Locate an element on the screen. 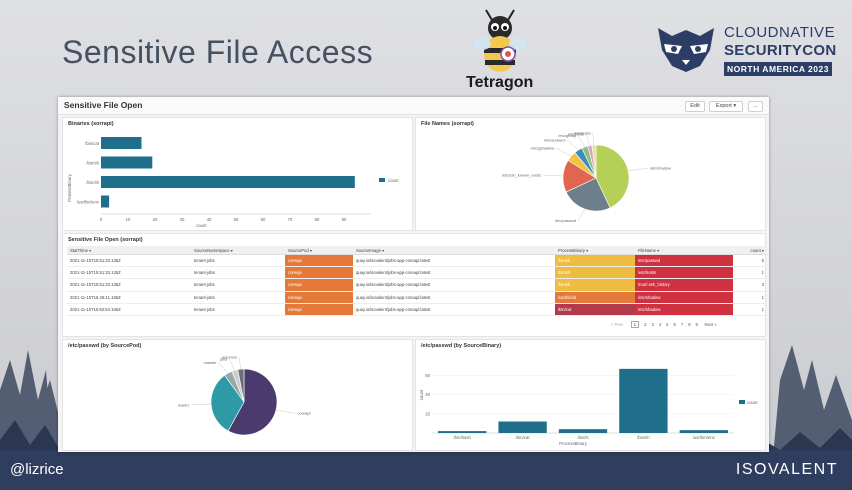 The width and height of the screenshot is (852, 490). column-header-binary: ProcessBinary ▾ is located at coordinates (595, 250).